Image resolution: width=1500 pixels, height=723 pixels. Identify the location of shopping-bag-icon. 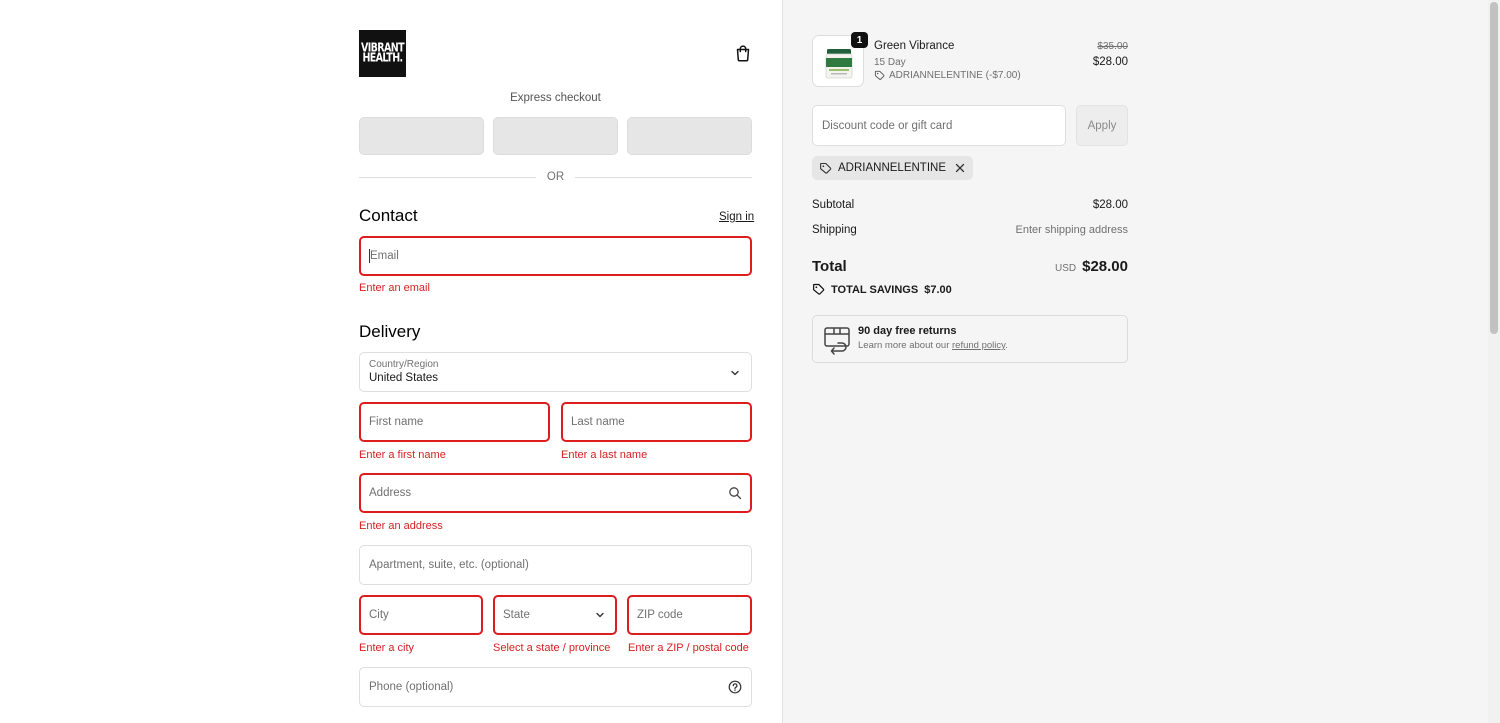
(743, 53).